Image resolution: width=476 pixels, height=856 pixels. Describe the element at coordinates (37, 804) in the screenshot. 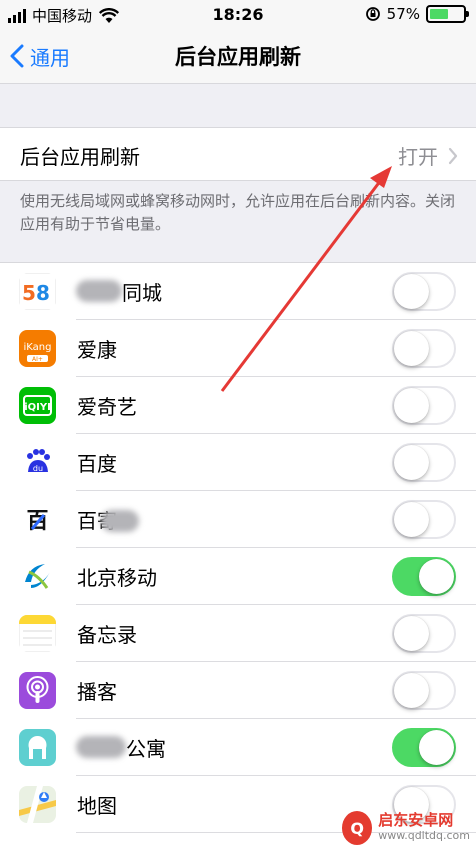

I see `maps-icon` at that location.